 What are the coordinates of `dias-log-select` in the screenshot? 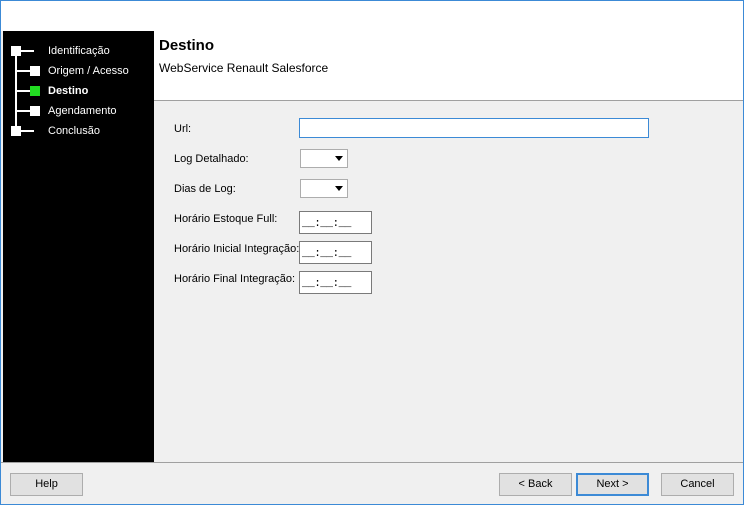 It's located at (324, 188).